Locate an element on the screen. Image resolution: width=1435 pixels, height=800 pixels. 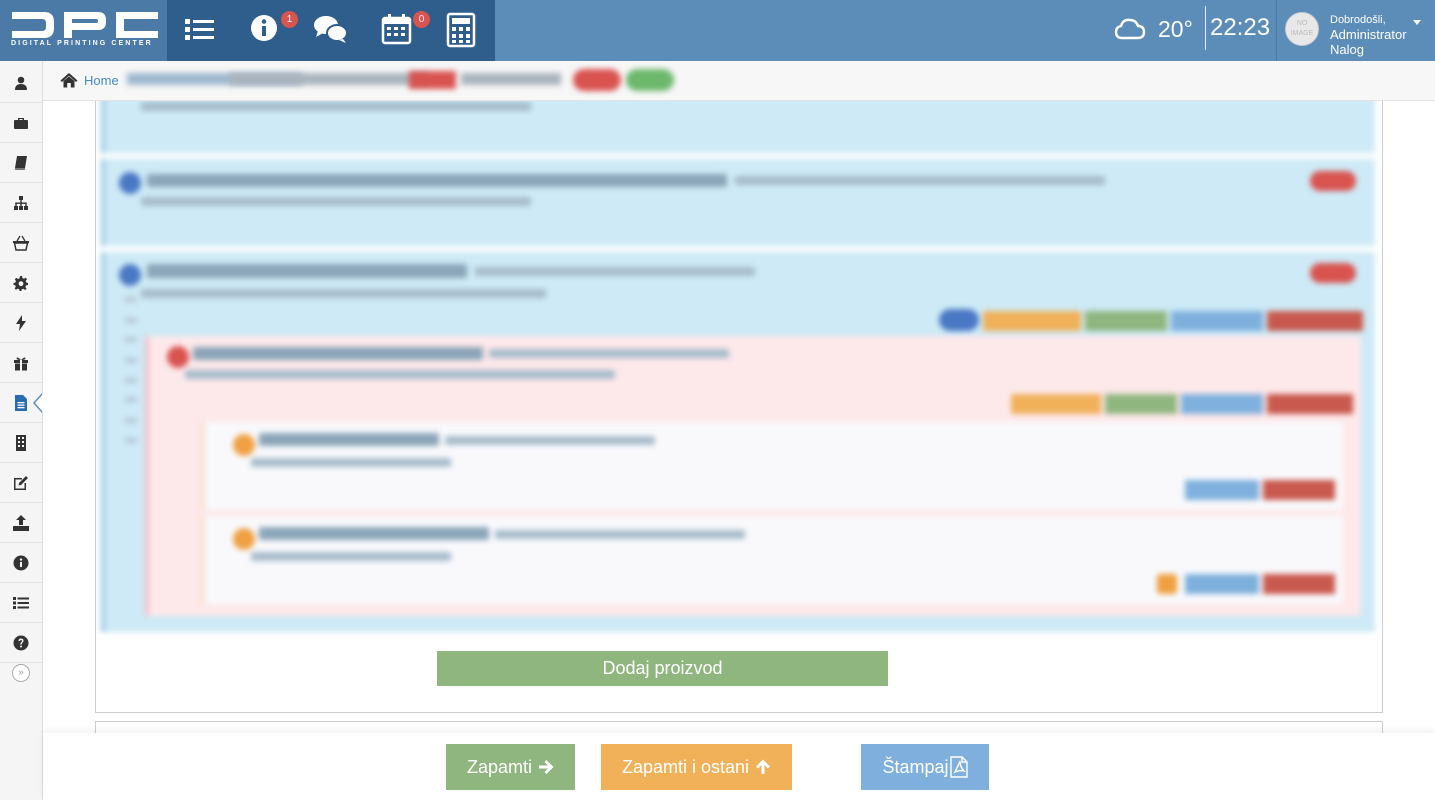
sidebar: » is located at coordinates (21, 430).